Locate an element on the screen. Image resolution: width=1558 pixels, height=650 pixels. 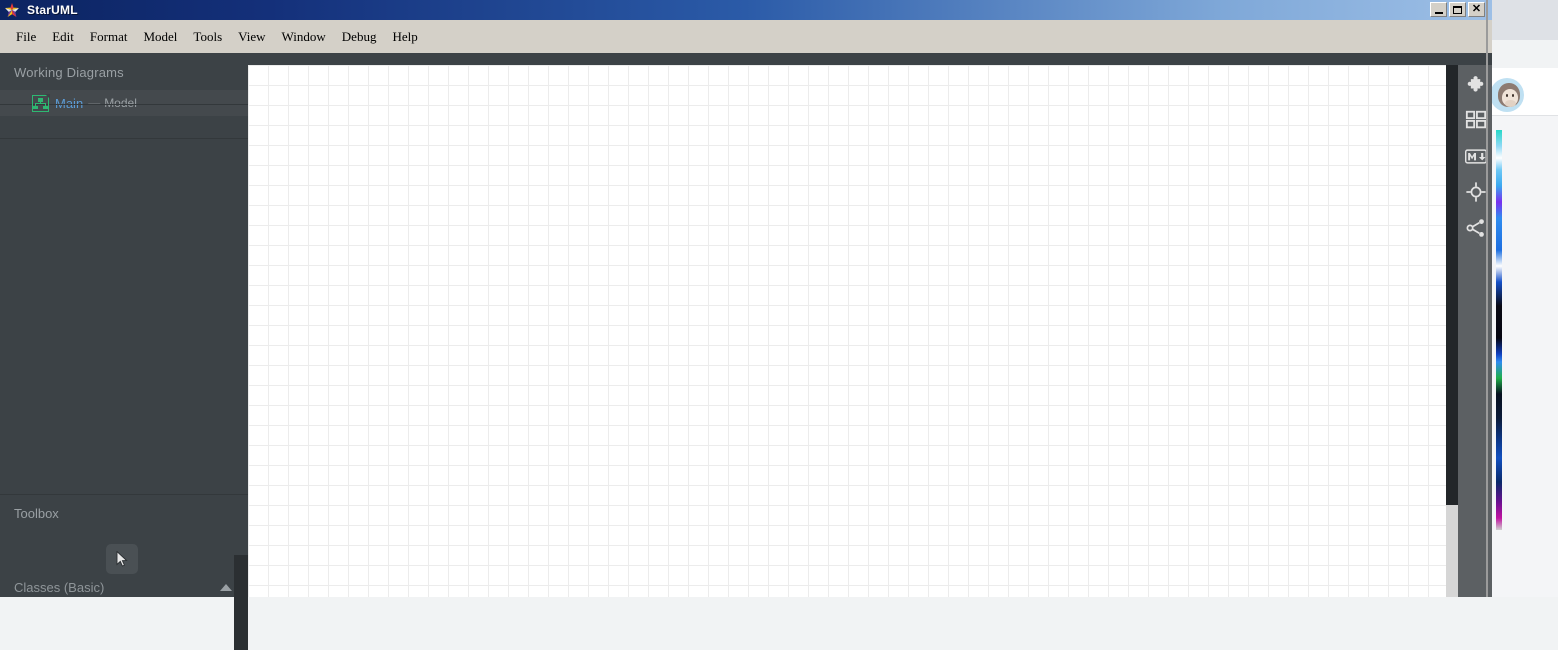
maximize-button is located at coordinates (1457, 9).